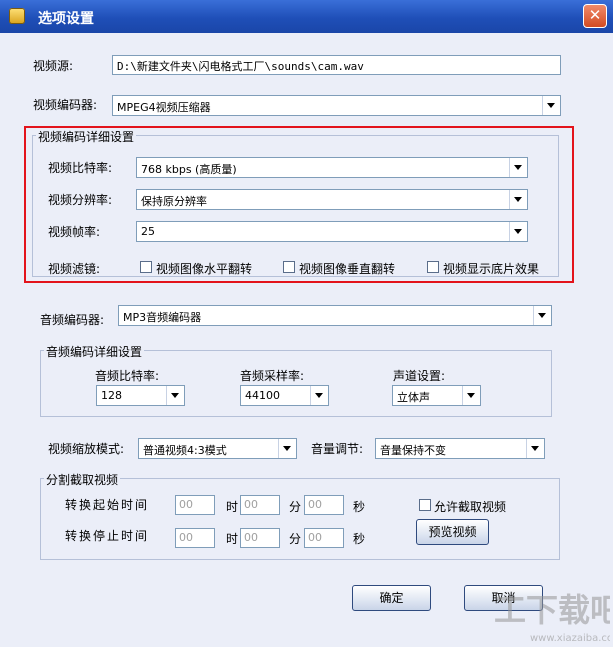 The height and width of the screenshot is (648, 613). I want to click on audio-encoder-label: 音频编码器:, so click(72, 320).